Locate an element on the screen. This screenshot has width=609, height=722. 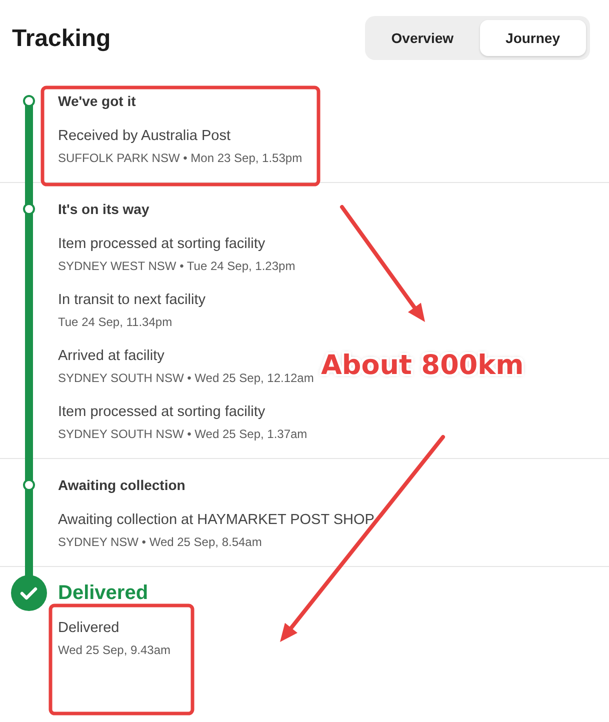
annotation-label: About 800km is located at coordinates (422, 366).